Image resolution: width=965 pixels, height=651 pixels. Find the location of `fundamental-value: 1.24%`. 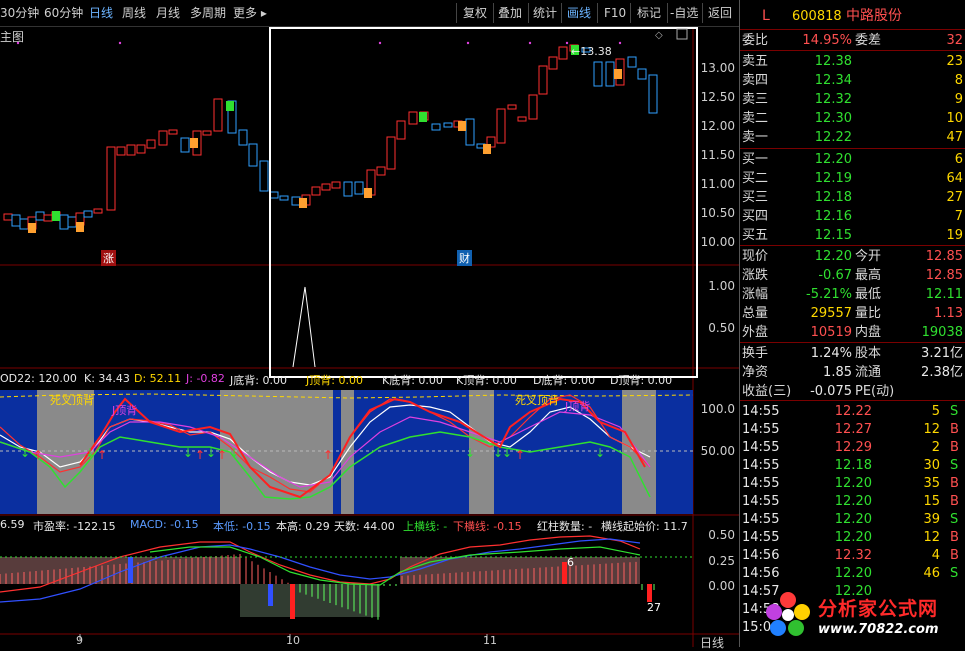

fundamental-value: 1.24% is located at coordinates (831, 353).